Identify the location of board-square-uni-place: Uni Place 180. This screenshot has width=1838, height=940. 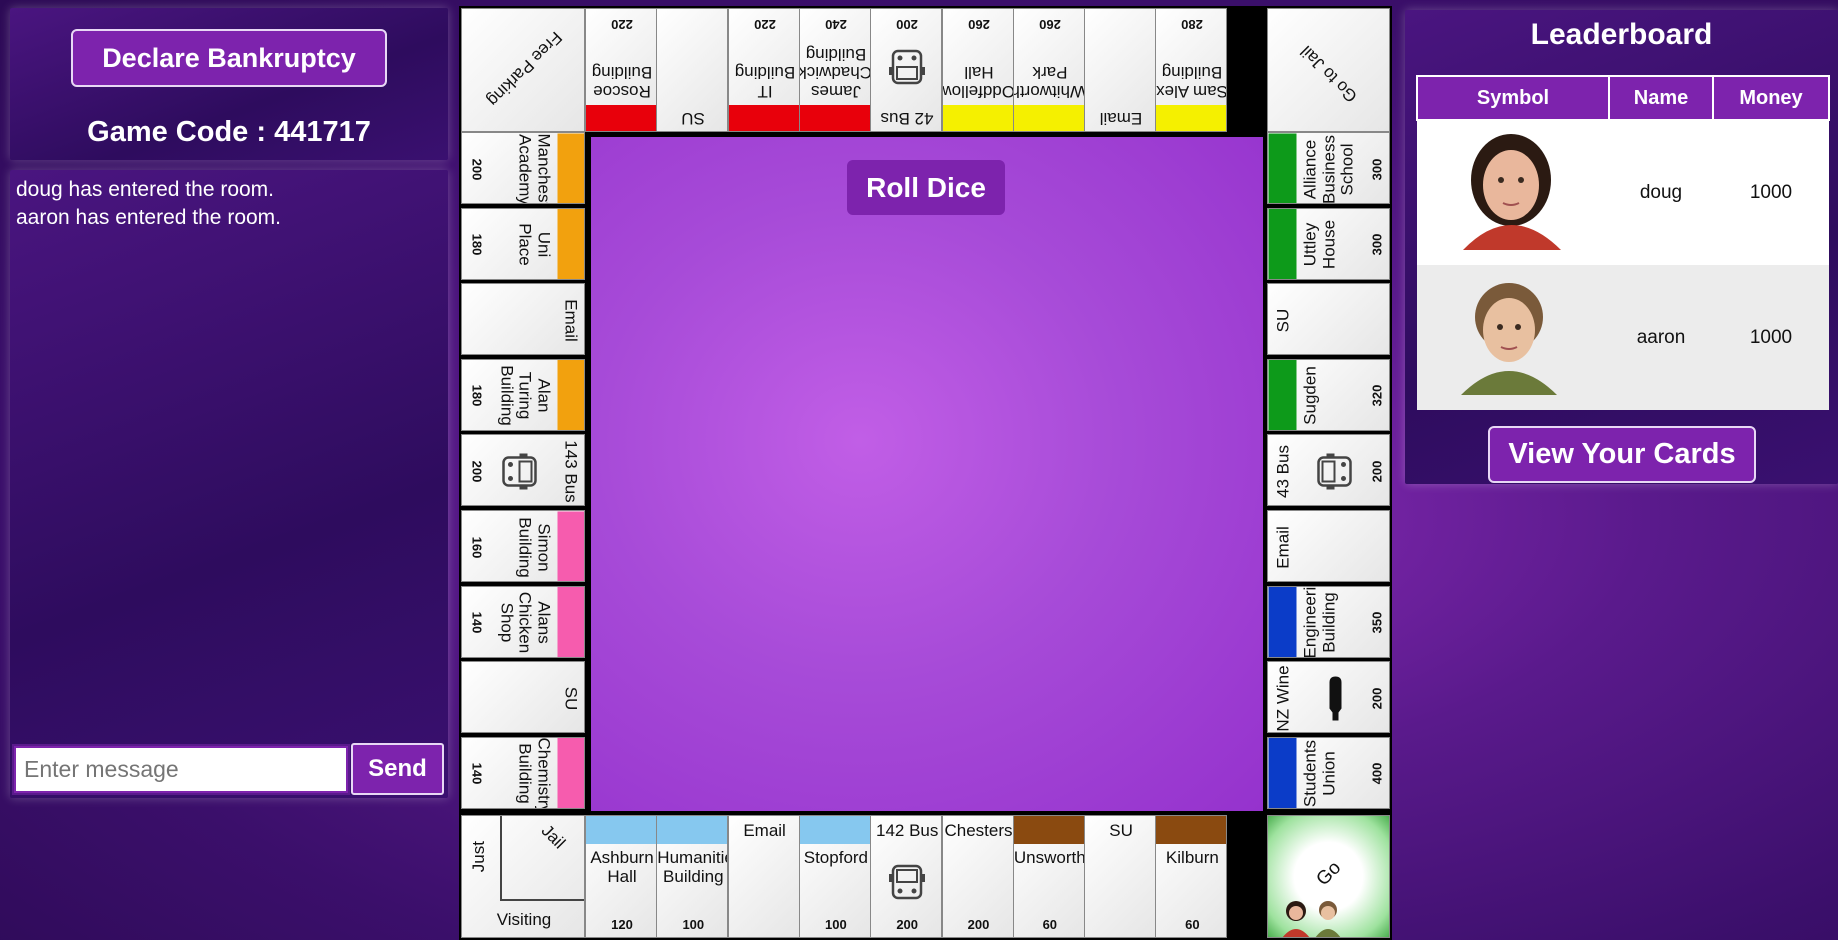
(523, 243).